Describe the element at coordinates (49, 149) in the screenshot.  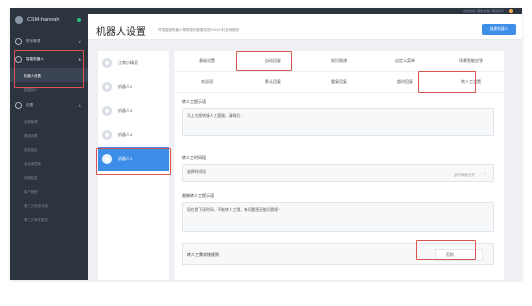
I see `sidebar-item-routing: 智能路由` at that location.